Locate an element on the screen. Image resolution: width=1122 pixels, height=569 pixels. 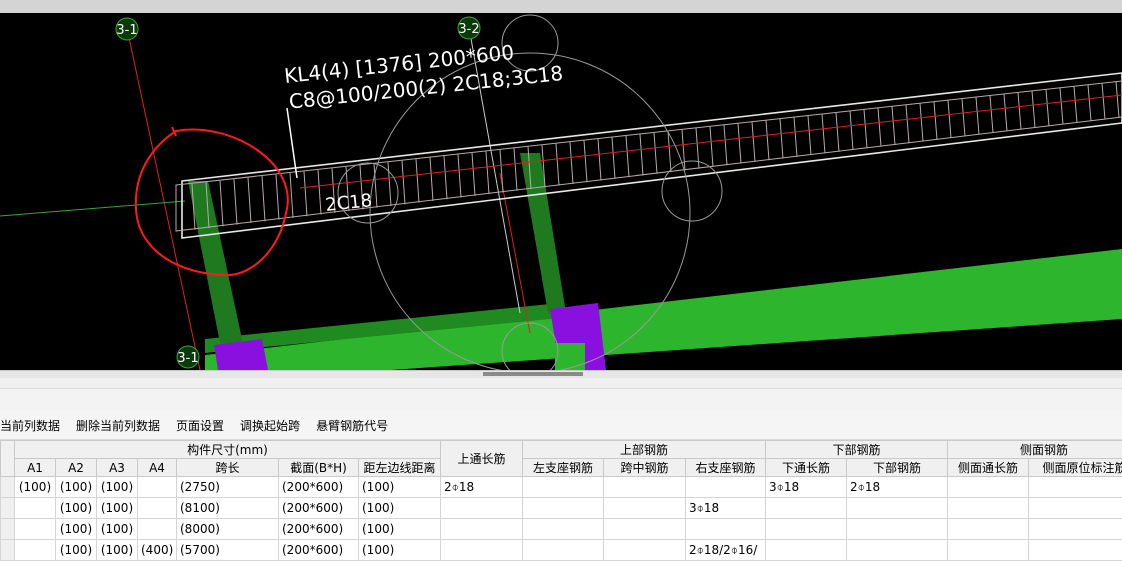
header-section: 截面(B*H) is located at coordinates (318, 467).